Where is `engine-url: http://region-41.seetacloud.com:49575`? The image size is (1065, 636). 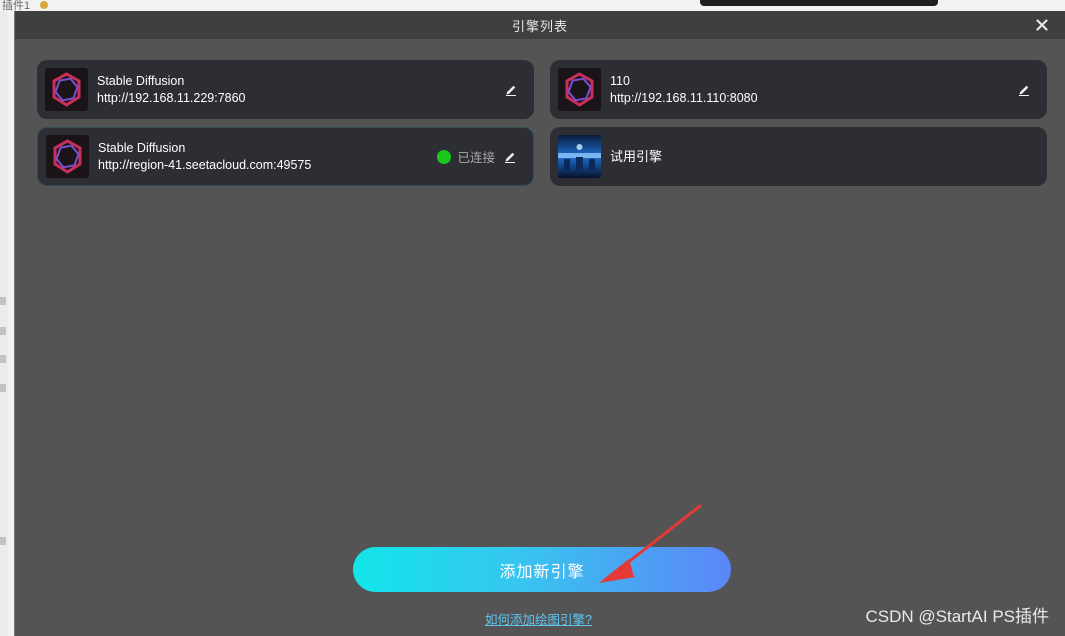
engine-url: http://region-41.seetacloud.com:49575 is located at coordinates (205, 164).